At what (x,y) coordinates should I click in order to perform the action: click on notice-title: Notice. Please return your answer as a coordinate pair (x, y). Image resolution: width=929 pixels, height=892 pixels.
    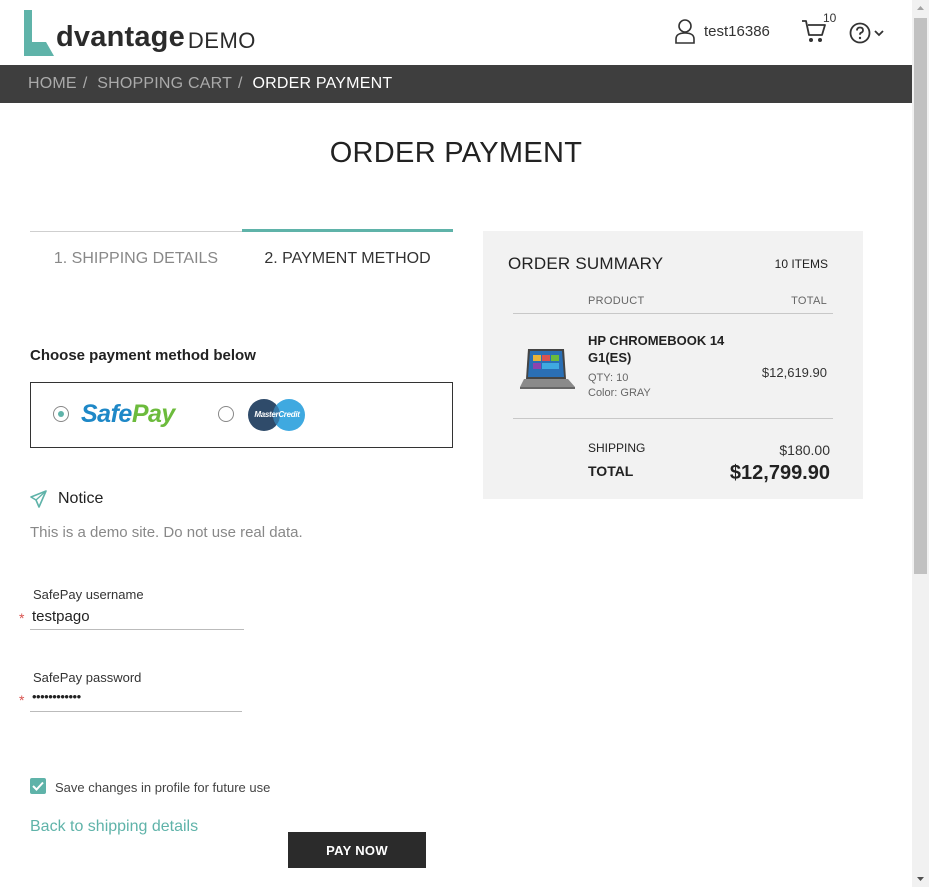
    Looking at the image, I should click on (81, 498).